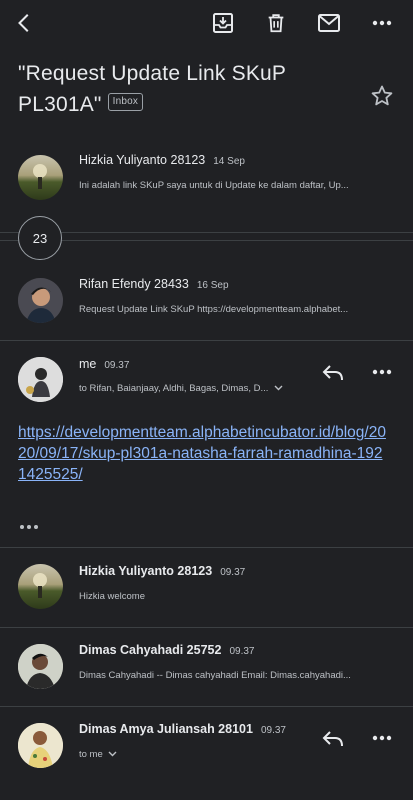 The height and width of the screenshot is (800, 413). Describe the element at coordinates (229, 161) in the screenshot. I see `message-time: 14 Sep` at that location.